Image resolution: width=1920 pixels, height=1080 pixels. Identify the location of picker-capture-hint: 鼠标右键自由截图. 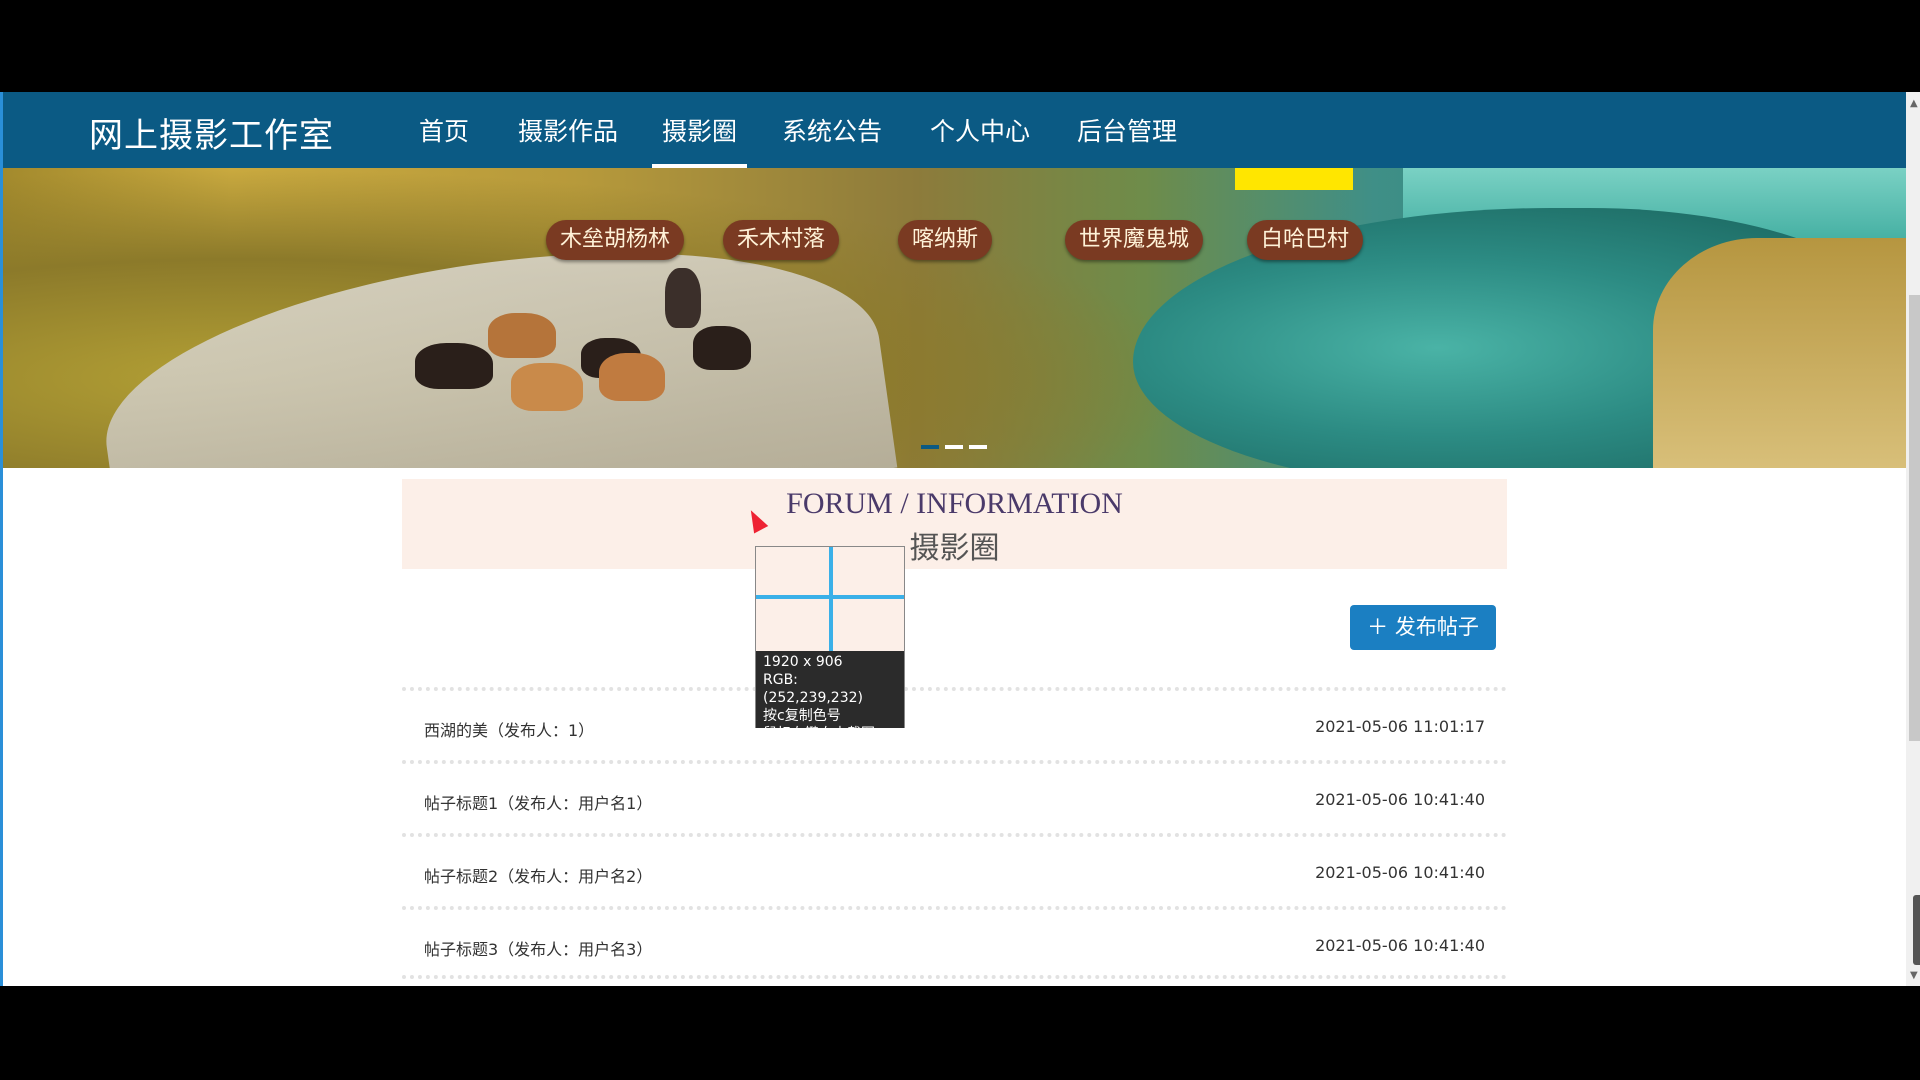
(819, 734).